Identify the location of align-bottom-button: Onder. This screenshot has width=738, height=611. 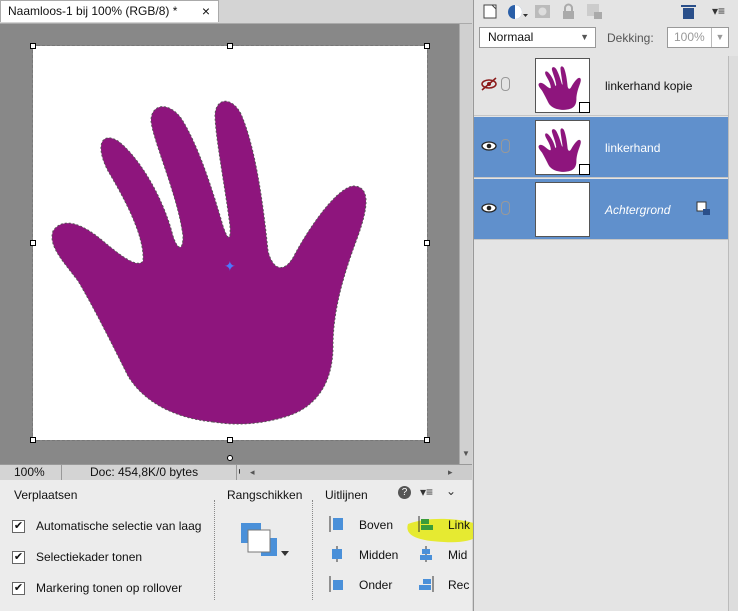
(375, 585).